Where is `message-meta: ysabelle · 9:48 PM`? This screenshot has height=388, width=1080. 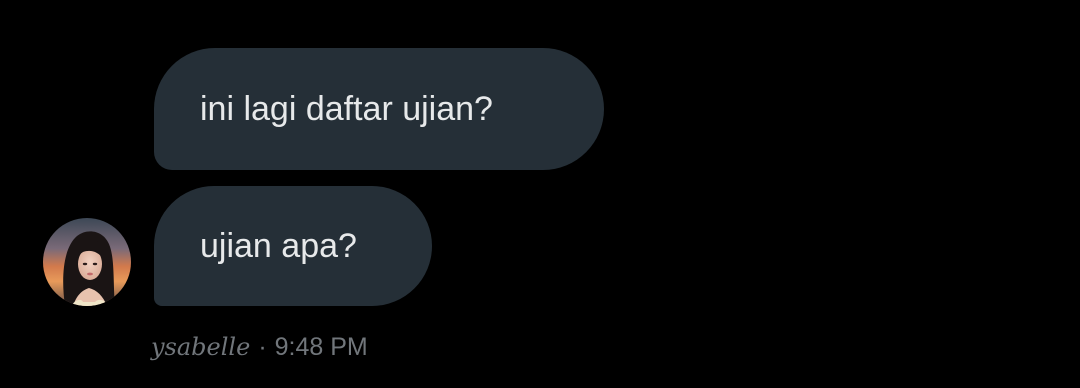
message-meta: ysabelle · 9:48 PM is located at coordinates (259, 347).